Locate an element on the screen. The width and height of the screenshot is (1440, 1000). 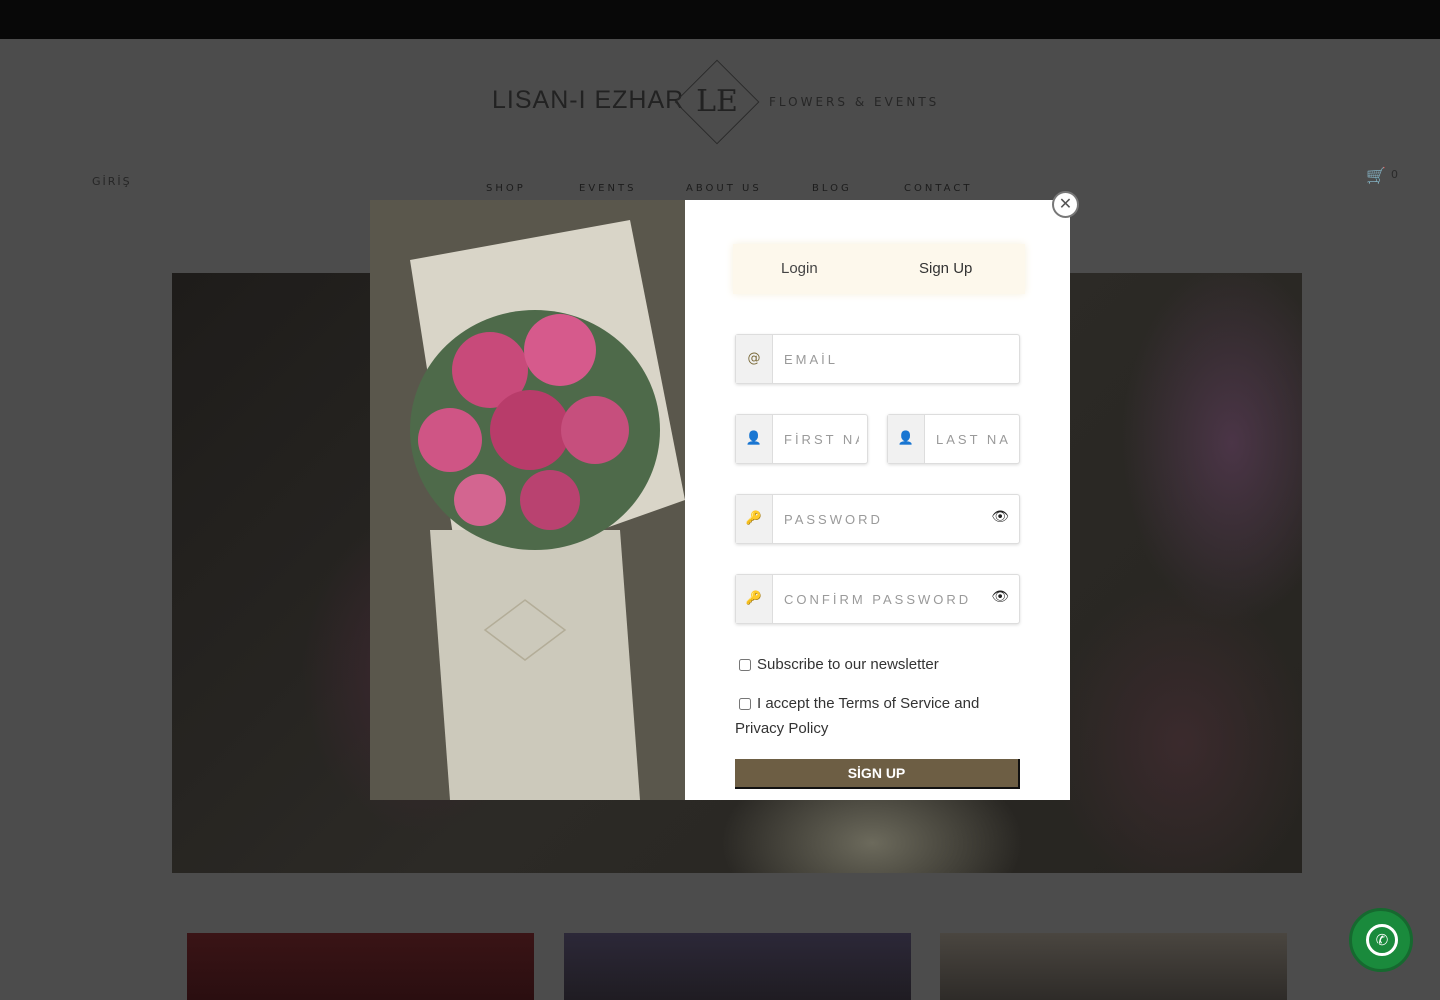
whatsapp-icon: ✆ is located at coordinates (1382, 940).